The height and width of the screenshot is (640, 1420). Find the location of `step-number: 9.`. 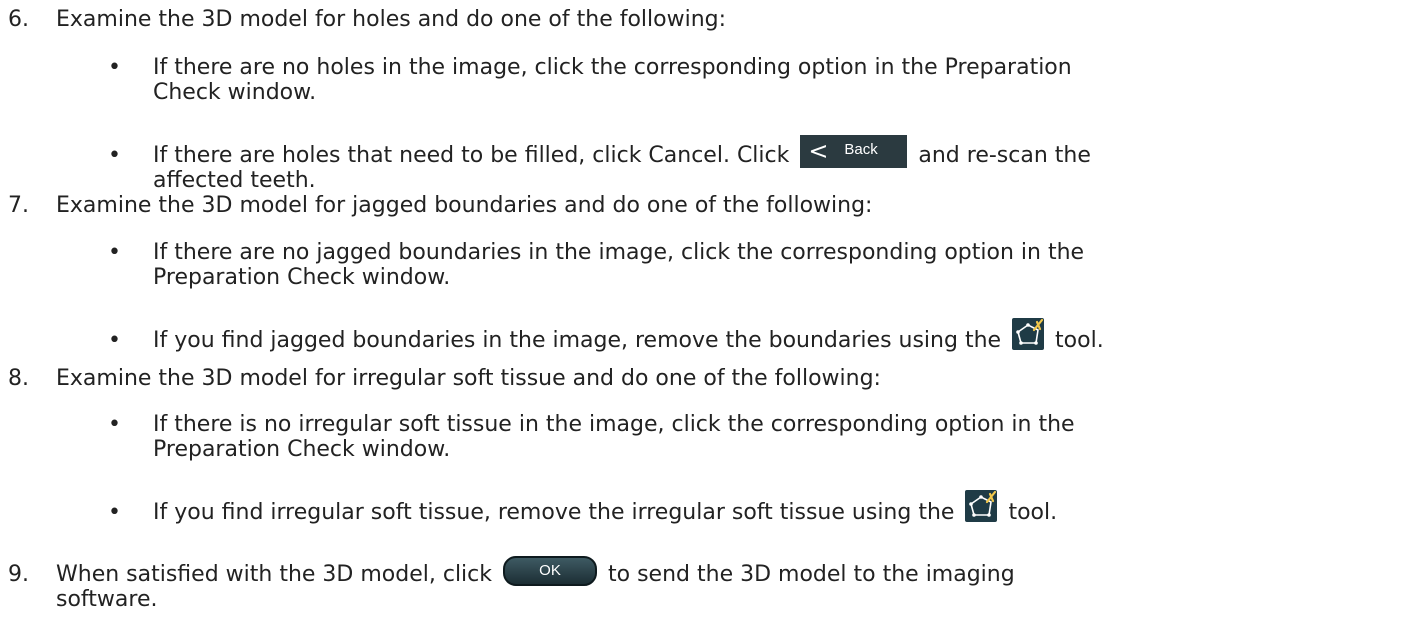

step-number: 9. is located at coordinates (18, 574).